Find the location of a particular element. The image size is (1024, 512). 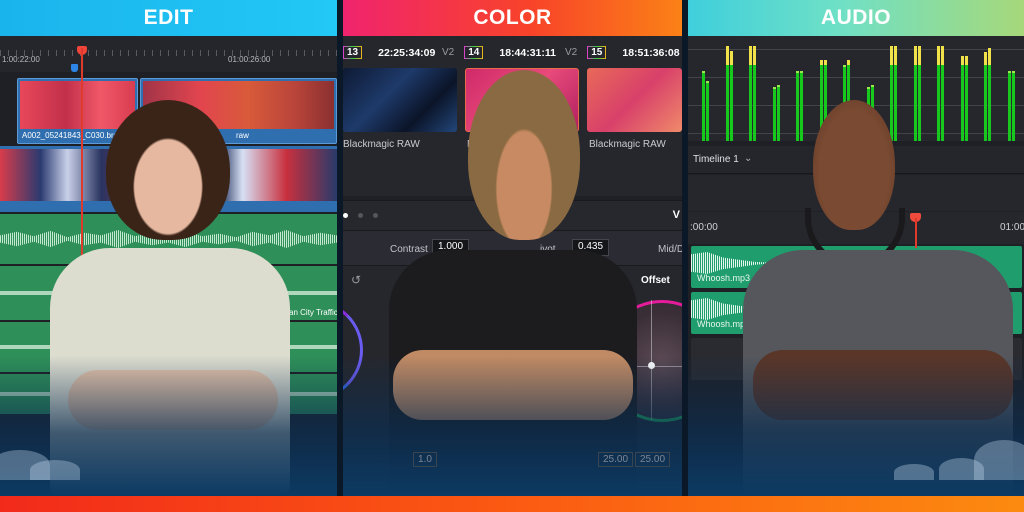

clip-header: V2 15 18:51:36:08 is located at coordinates (622, 52).